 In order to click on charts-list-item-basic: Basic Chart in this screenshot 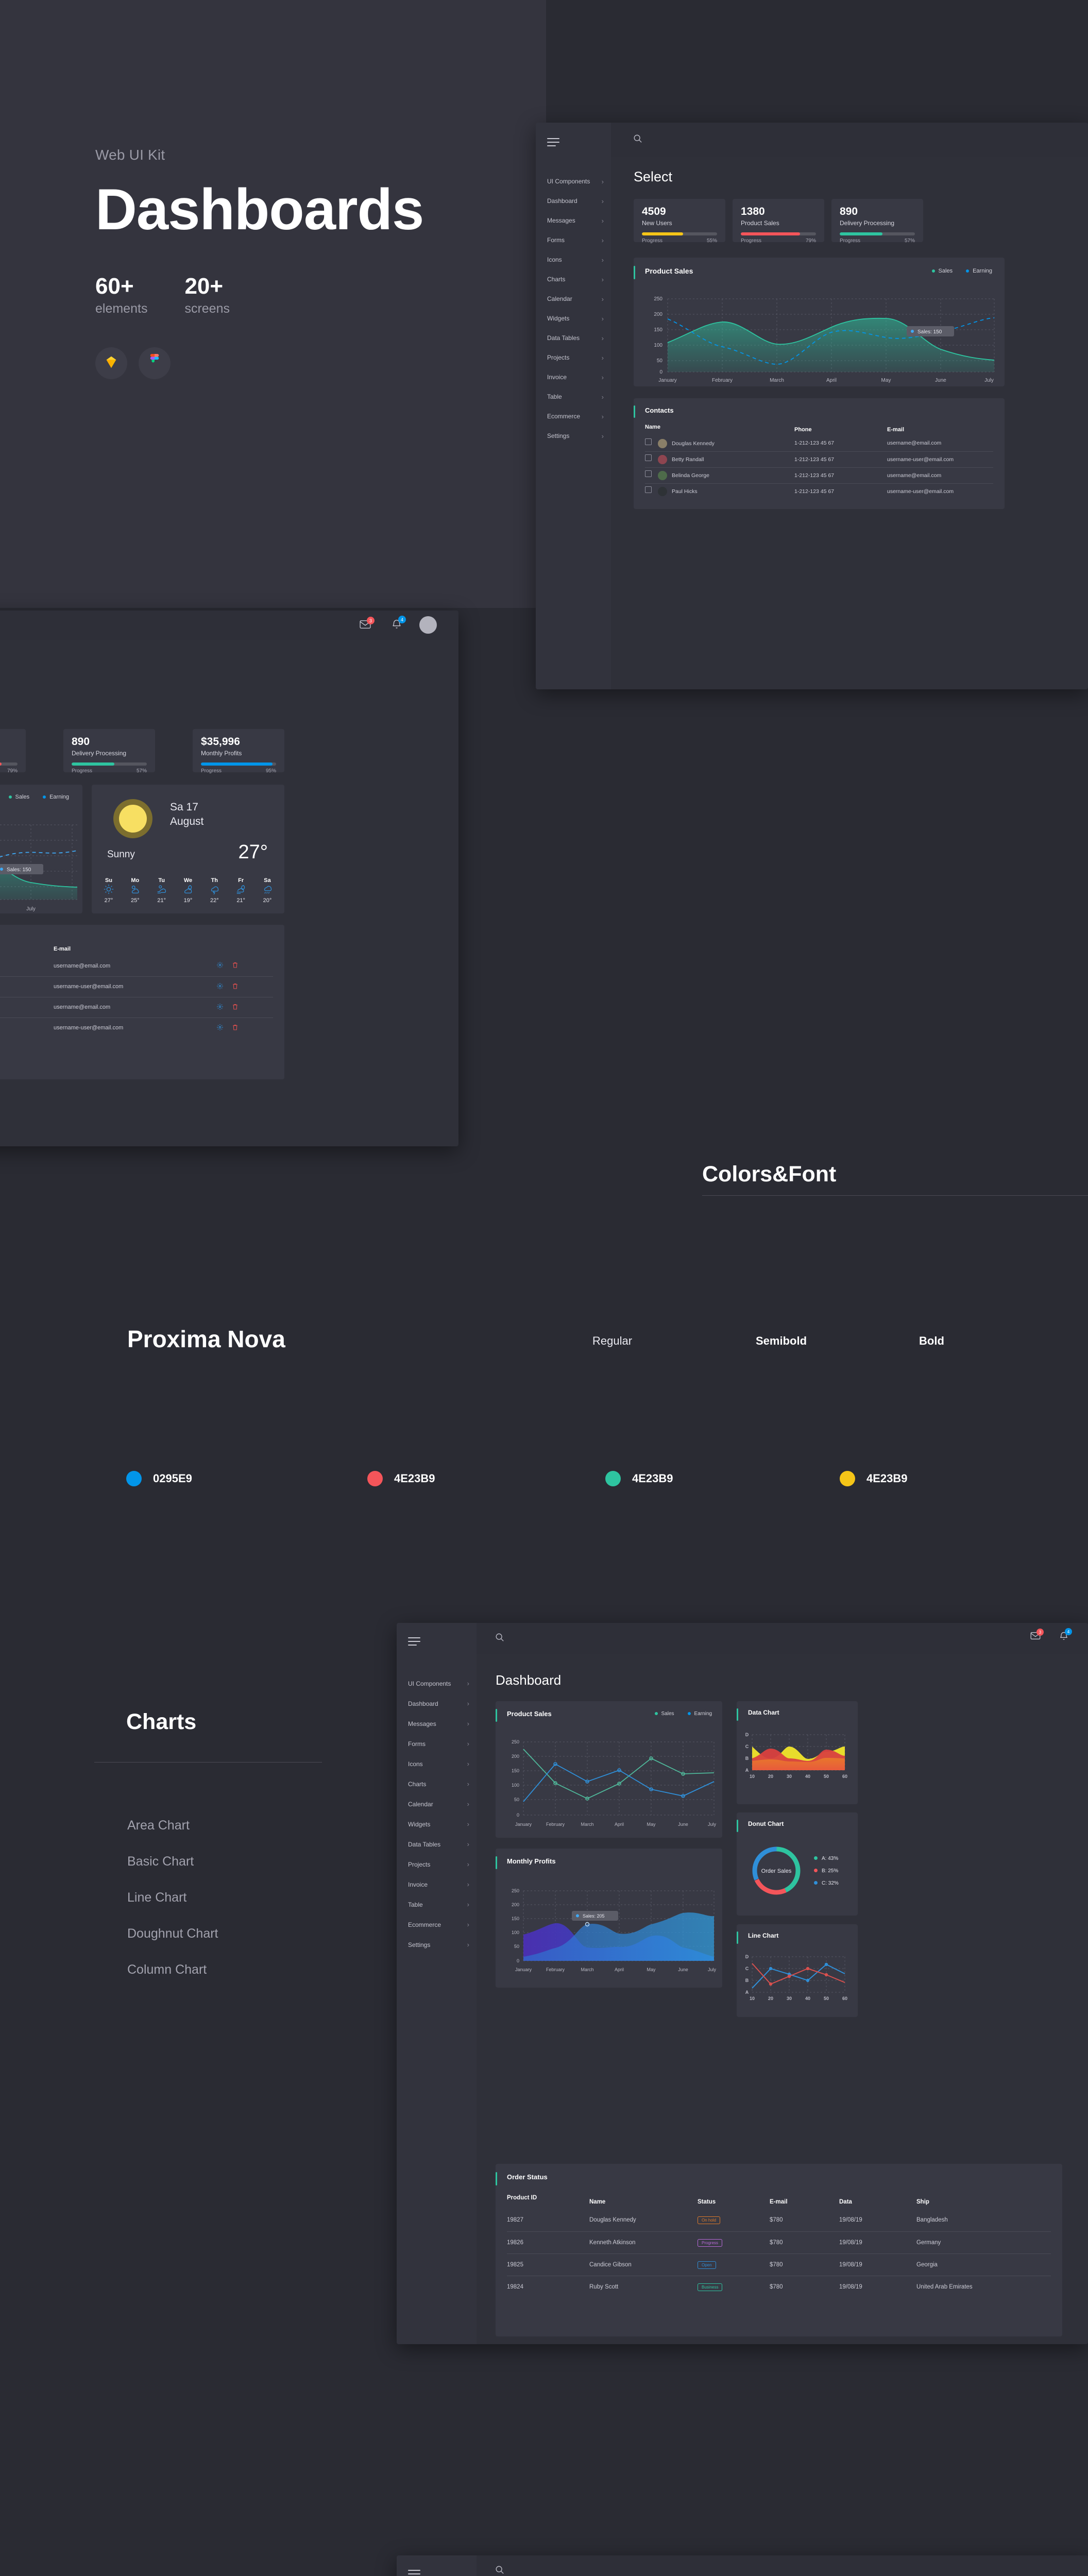, I will do `click(172, 1861)`.